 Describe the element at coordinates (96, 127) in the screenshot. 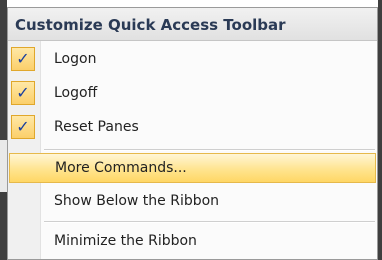

I see `menu-item-label: Reset Panes` at that location.